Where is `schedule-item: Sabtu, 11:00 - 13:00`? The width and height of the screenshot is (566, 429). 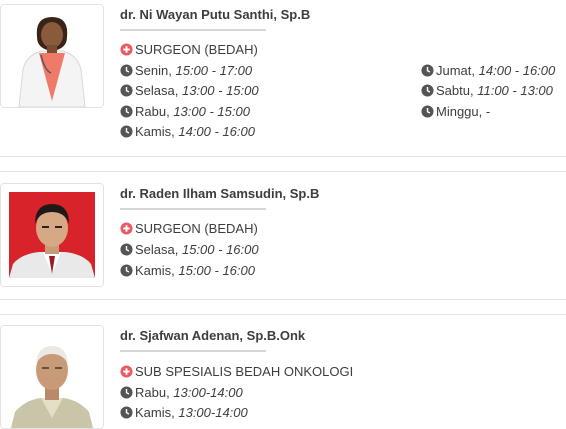
schedule-item: Sabtu, 11:00 - 13:00 is located at coordinates (487, 90).